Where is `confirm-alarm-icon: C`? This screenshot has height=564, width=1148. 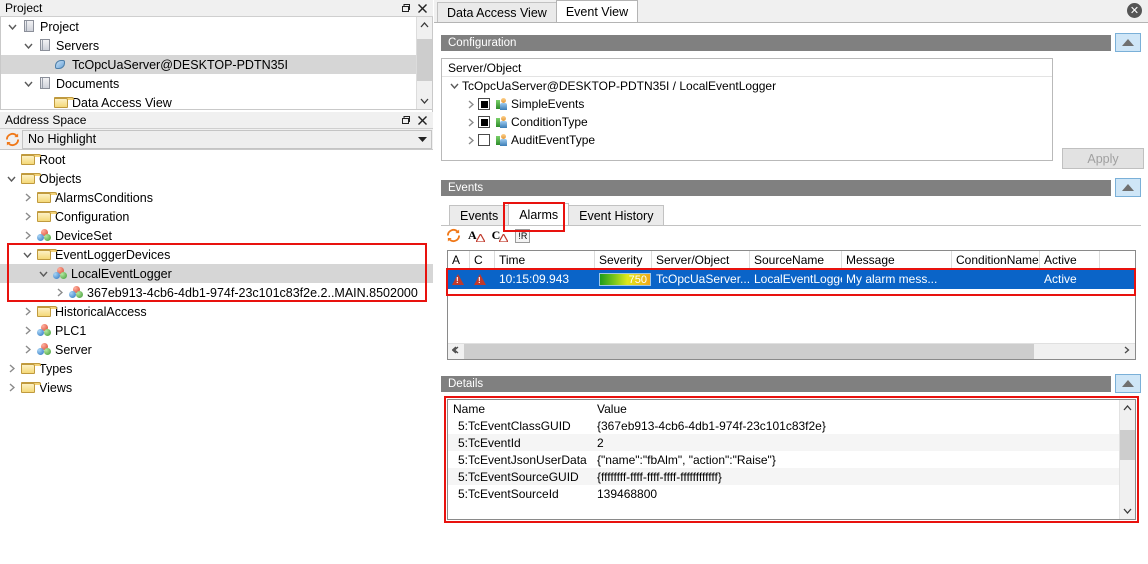
confirm-alarm-icon: C is located at coordinates (500, 236).